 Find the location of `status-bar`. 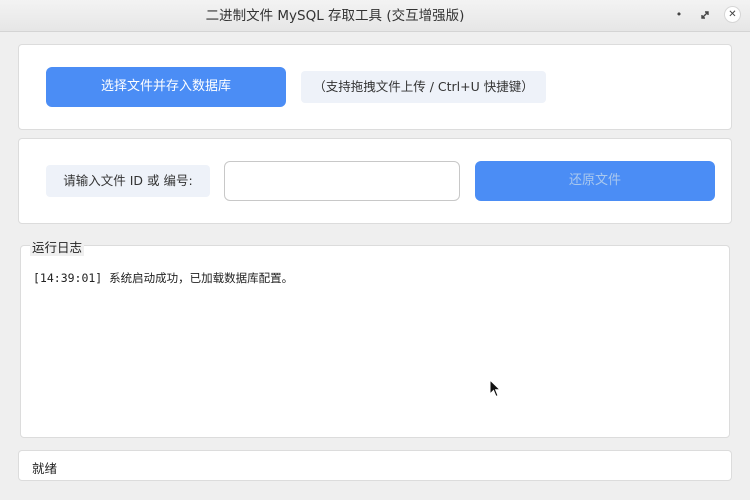

status-bar is located at coordinates (375, 465).